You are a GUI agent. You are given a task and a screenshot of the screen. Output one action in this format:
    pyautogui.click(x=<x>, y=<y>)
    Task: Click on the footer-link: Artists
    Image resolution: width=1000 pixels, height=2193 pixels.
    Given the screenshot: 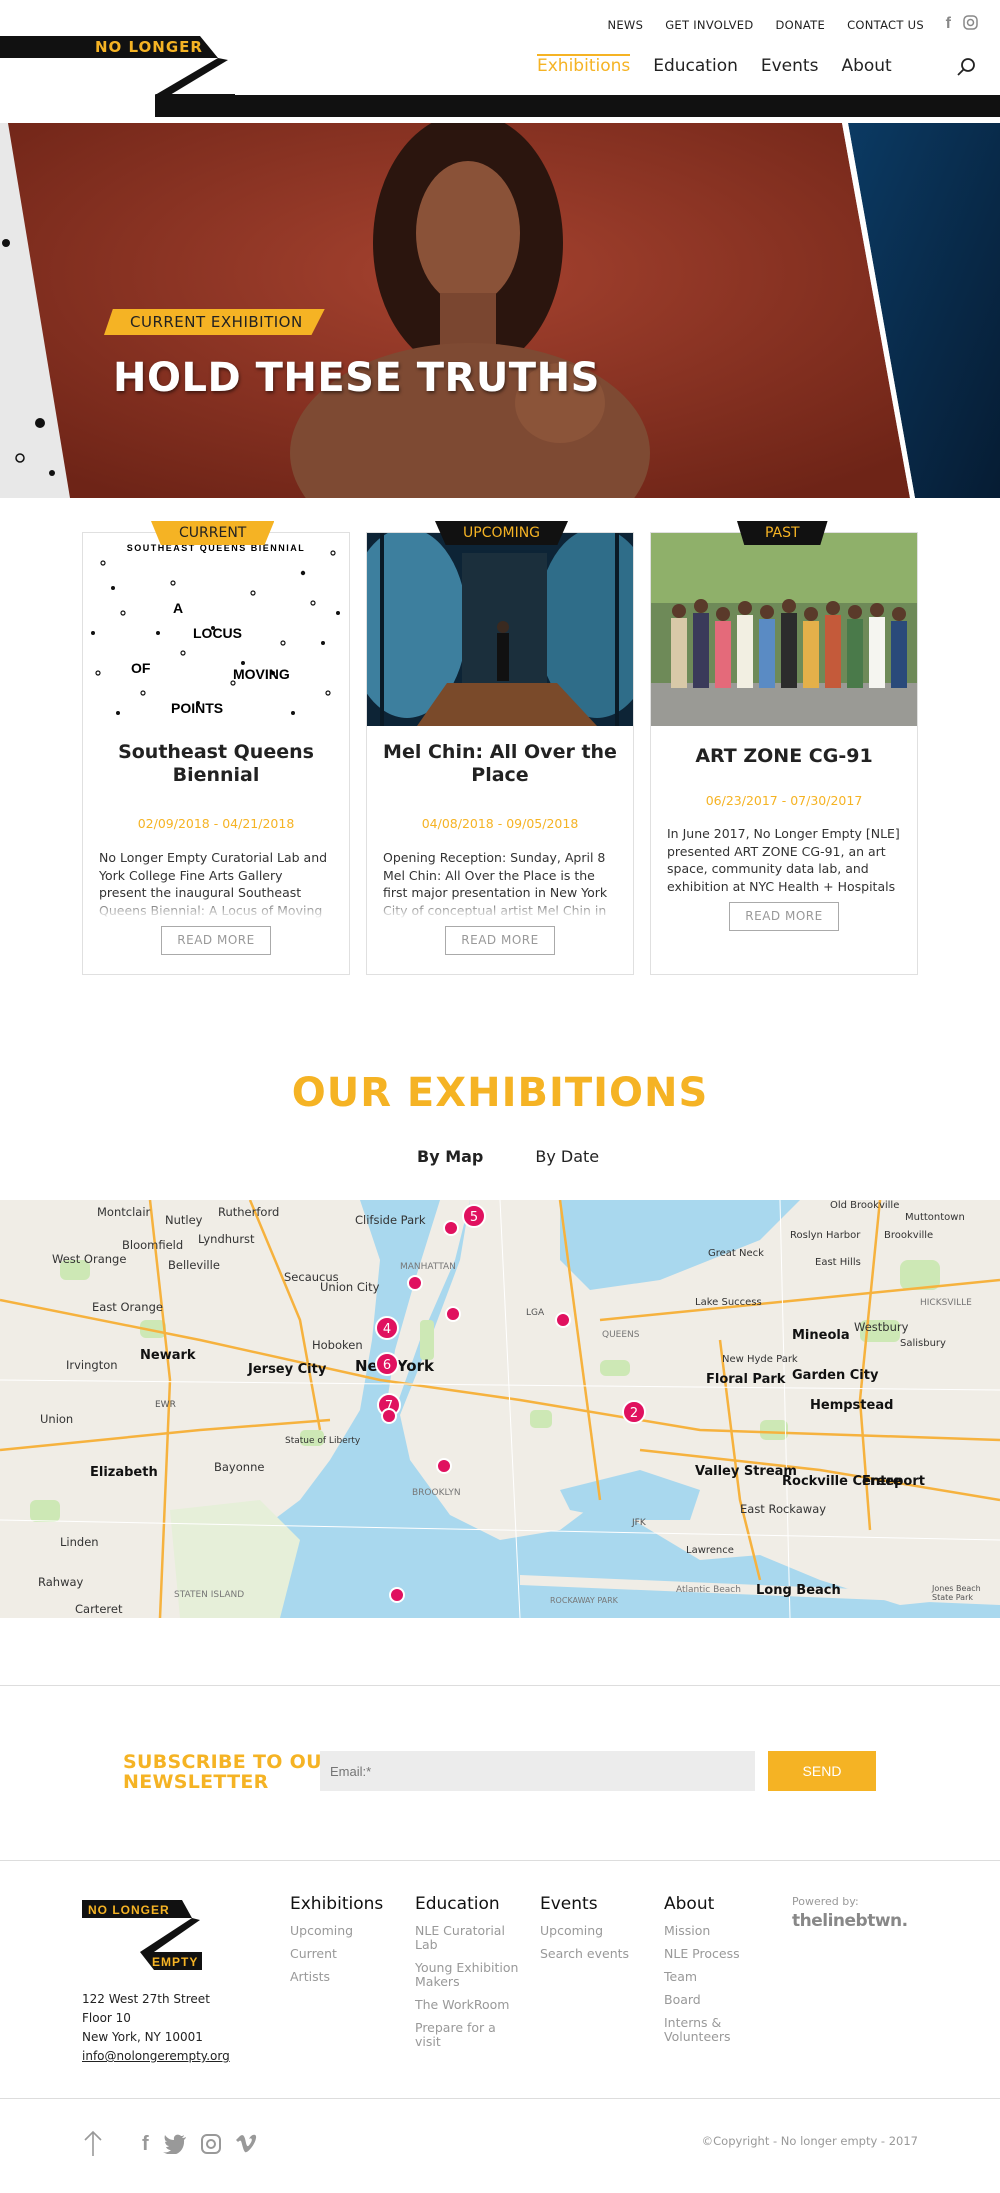 What is the action you would take?
    pyautogui.click(x=345, y=1977)
    